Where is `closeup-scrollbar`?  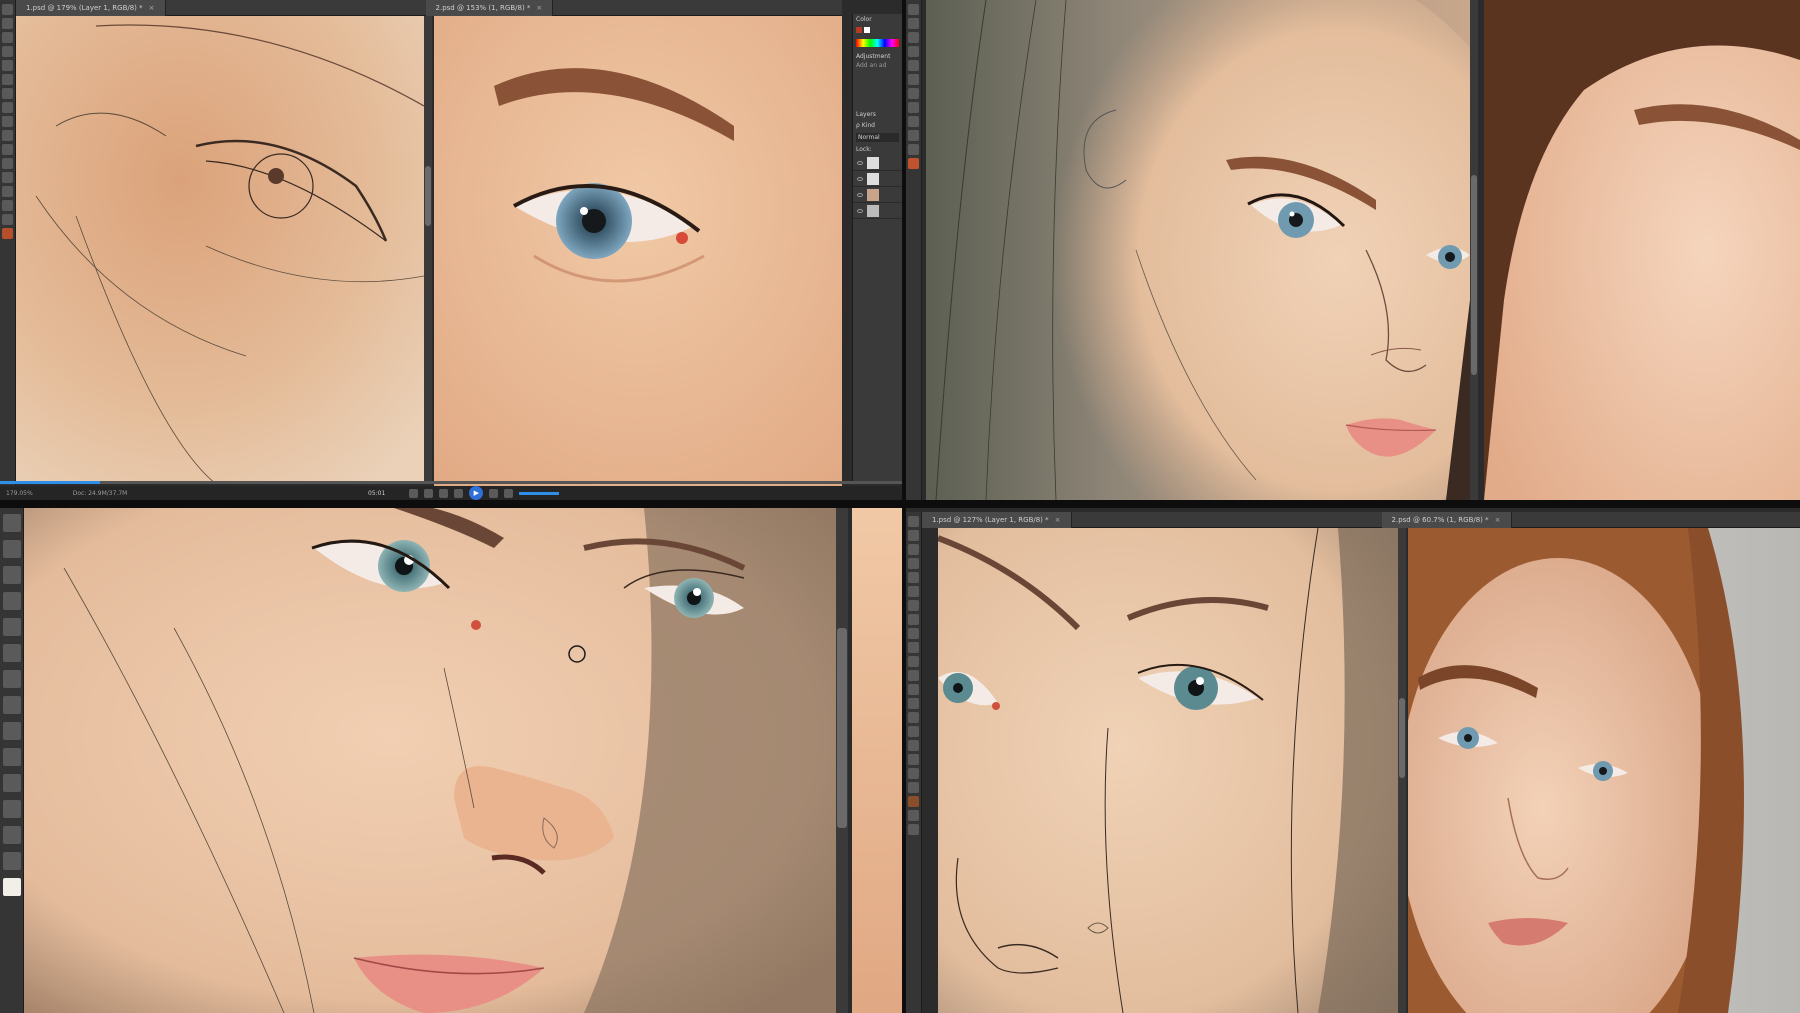
closeup-scrollbar is located at coordinates (842, 760).